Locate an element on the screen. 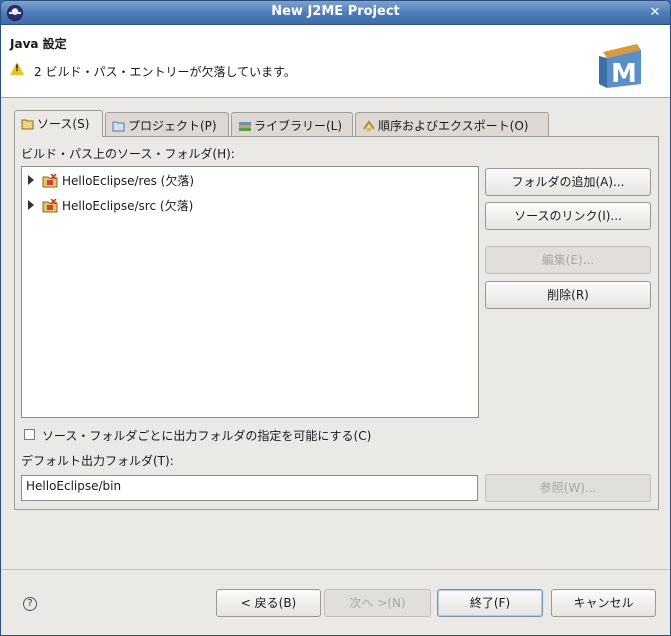 The height and width of the screenshot is (636, 671). tab-order-export: 順序およびエクスポート(O) is located at coordinates (452, 124).